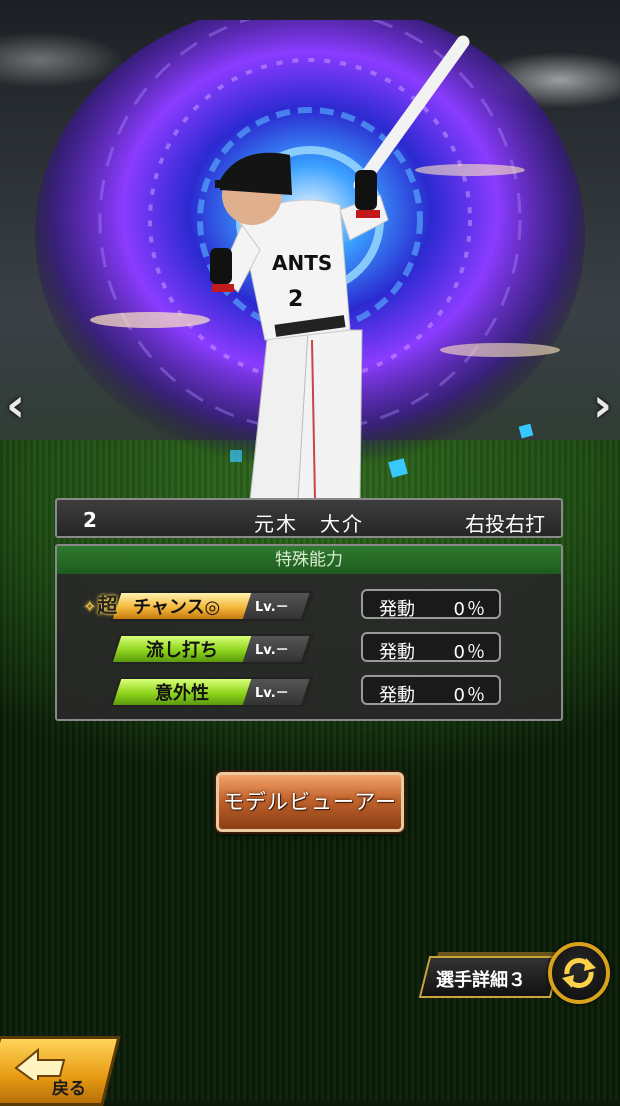 The width and height of the screenshot is (620, 1106). I want to click on player-info-bar: 2 元木 大介 右投右打, so click(309, 518).